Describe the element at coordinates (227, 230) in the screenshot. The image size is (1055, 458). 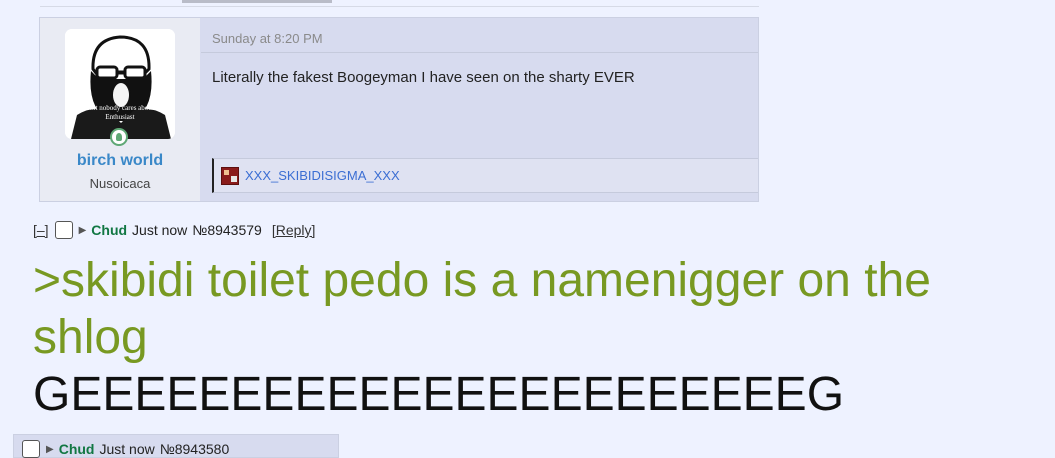
I see `post-number: №8943579` at that location.